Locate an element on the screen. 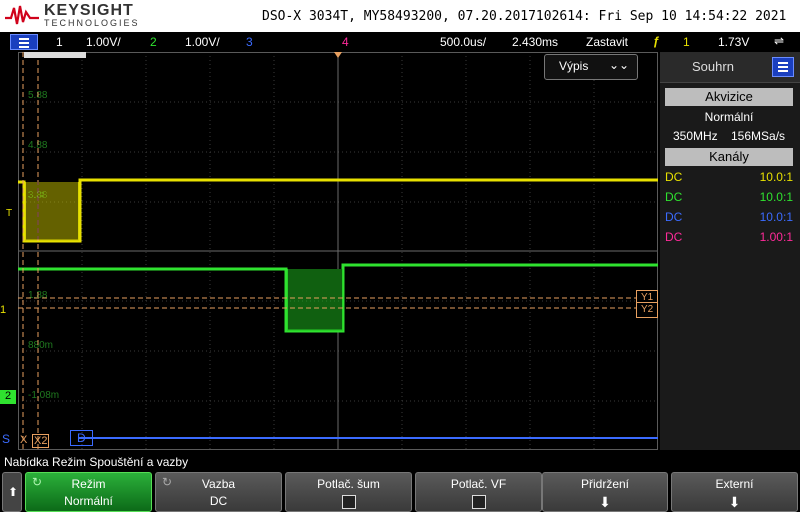 Image resolution: width=800 pixels, height=512 pixels. ch2-number: 2 is located at coordinates (153, 42).